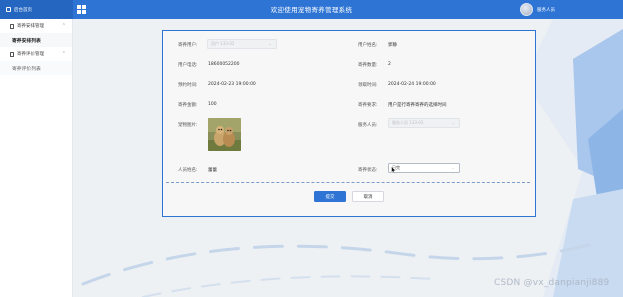  I want to click on staff-name-value: 蕾蕾, so click(212, 170).